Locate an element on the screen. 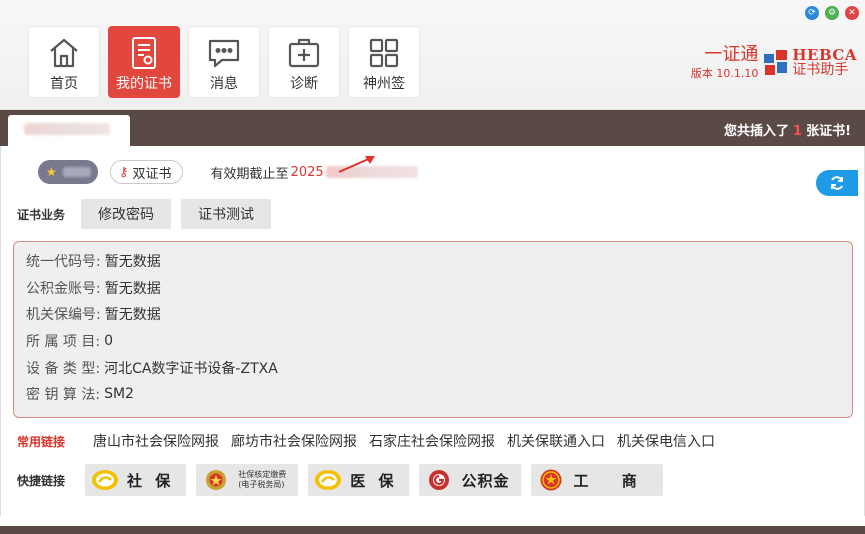 The image size is (865, 534). brand: 一证通 版本 10.1.10 HEBCA 证书助手 is located at coordinates (774, 63).